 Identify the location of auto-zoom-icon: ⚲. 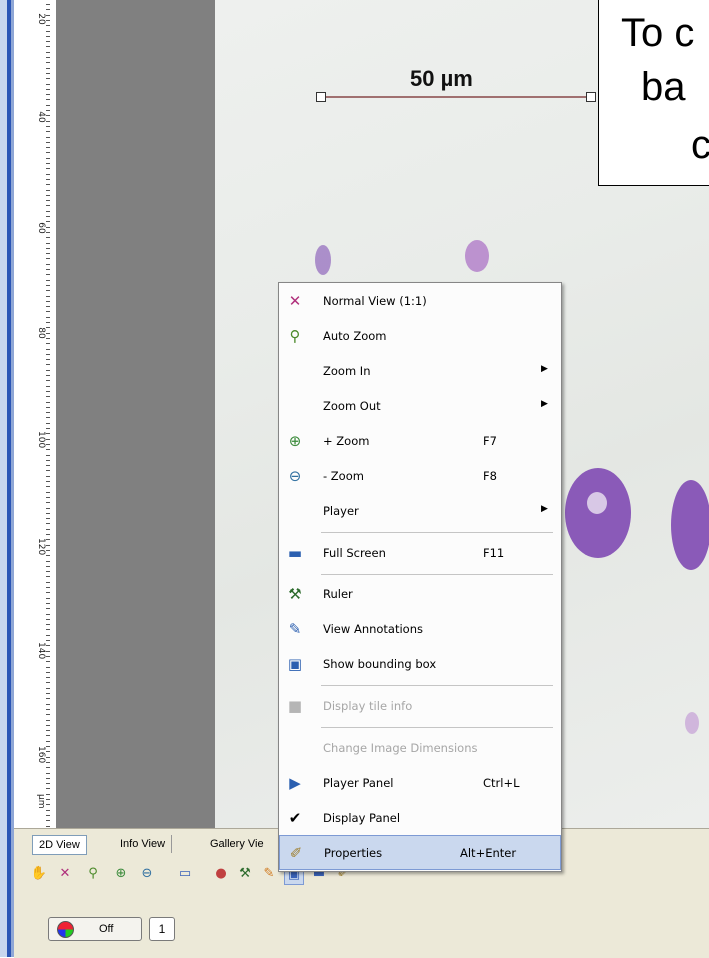
(93, 874).